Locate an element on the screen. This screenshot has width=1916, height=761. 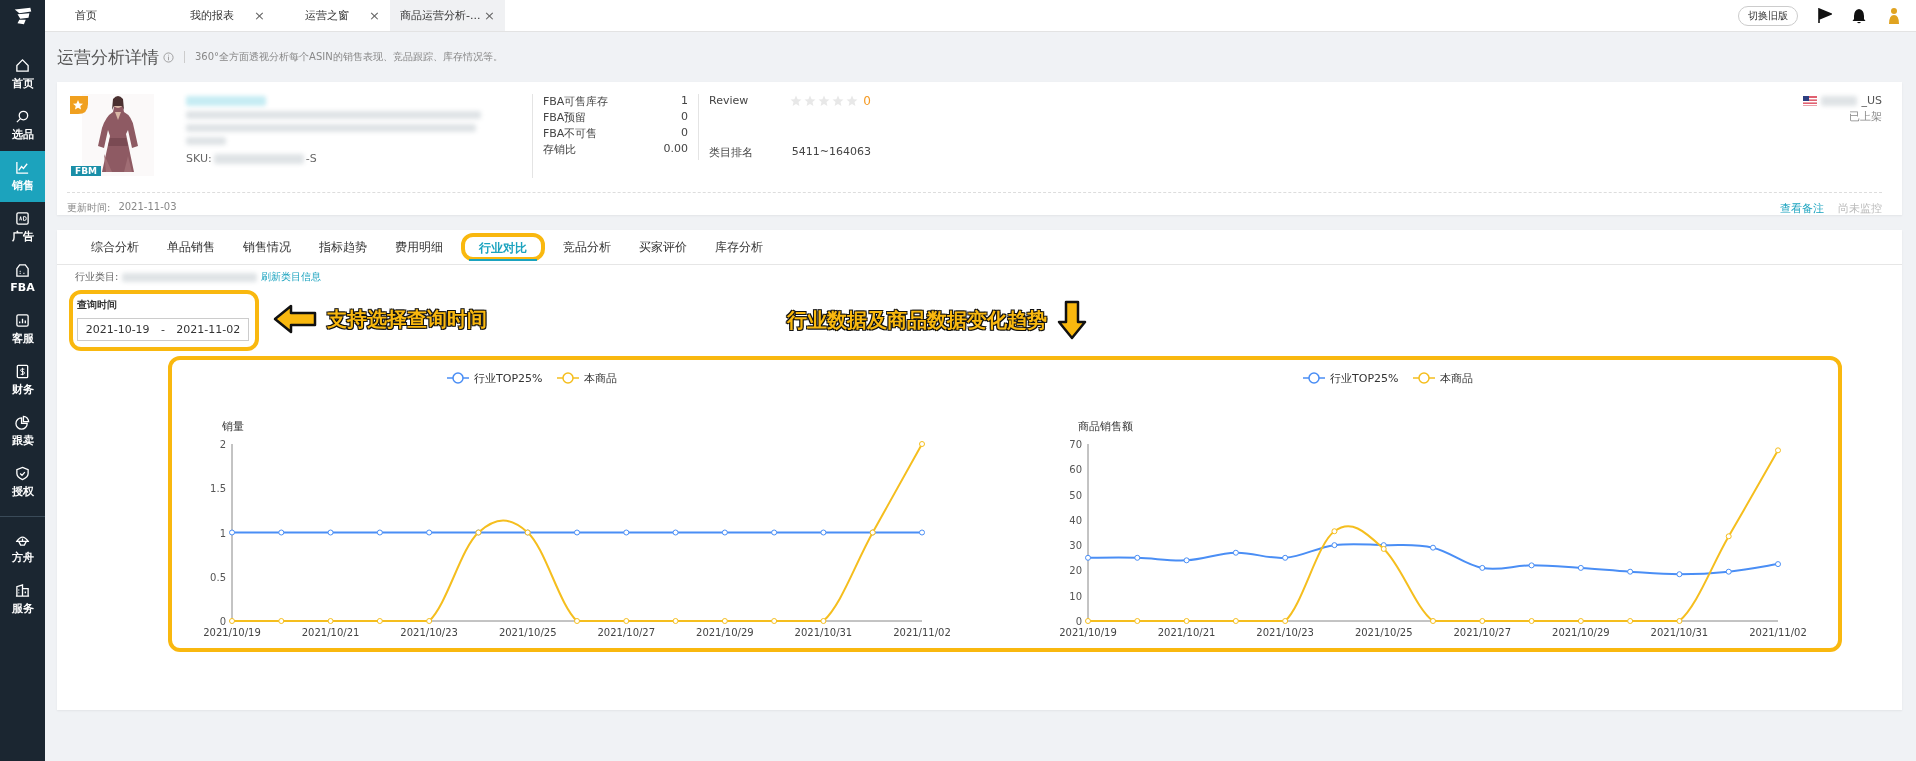
stat-value: 0.00 is located at coordinates (675, 149).